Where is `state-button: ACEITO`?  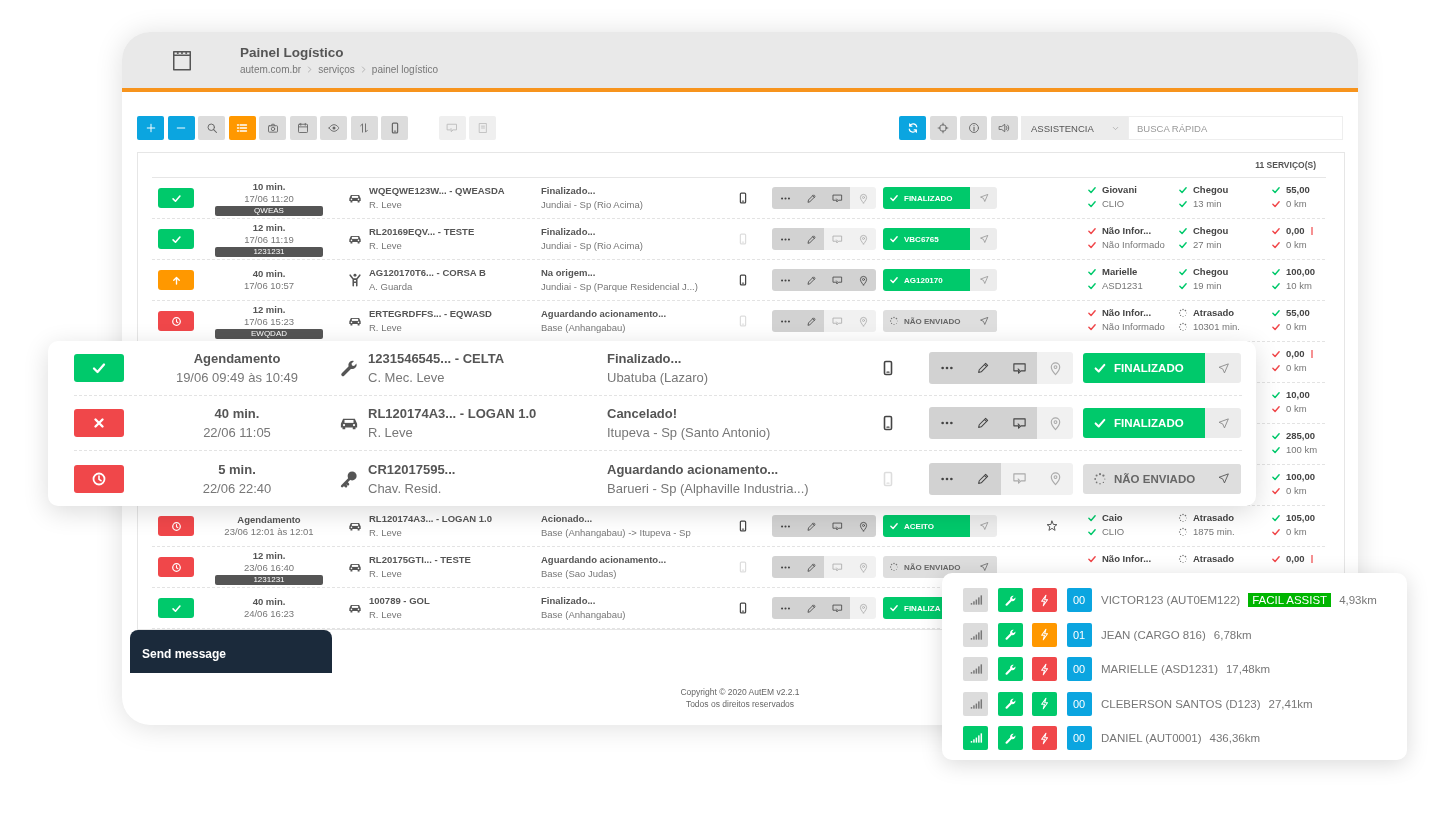
state-button: ACEITO is located at coordinates (926, 526).